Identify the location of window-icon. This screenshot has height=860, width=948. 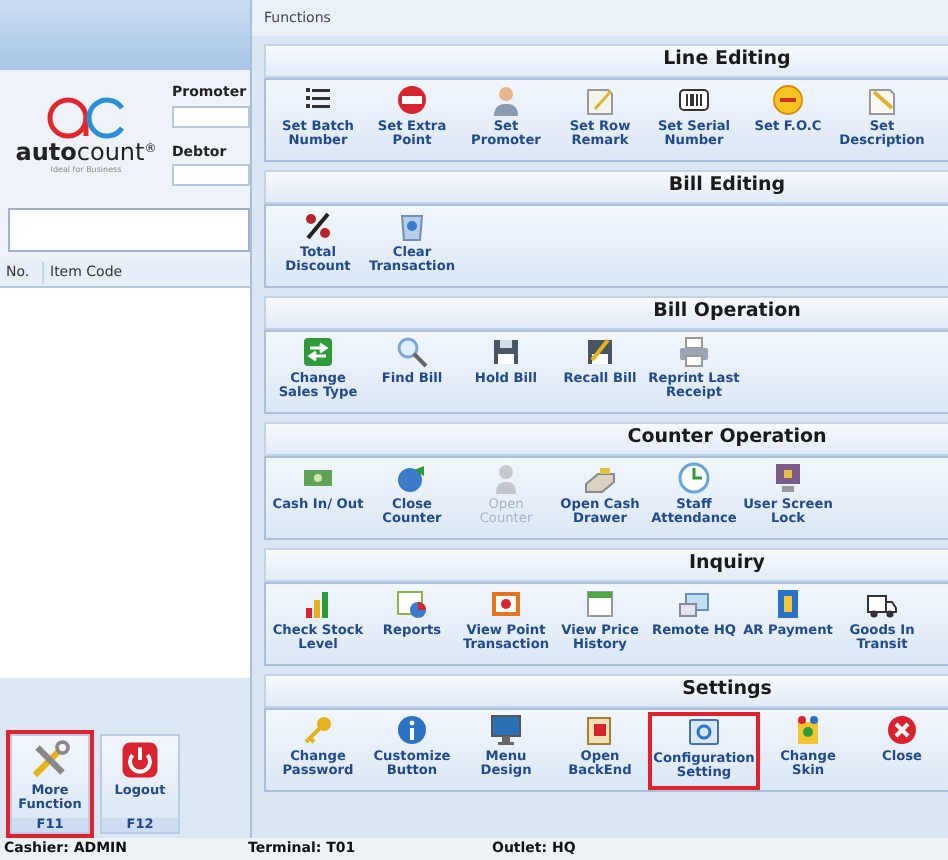
(704, 732).